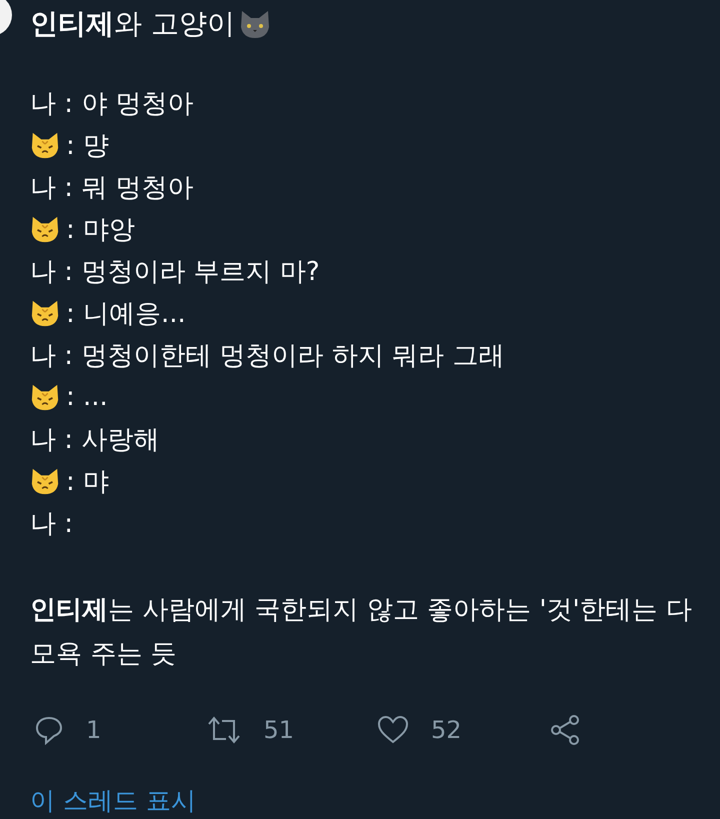  I want to click on chat-line: 나 : 멍청이라 부르지 마?, so click(175, 272).